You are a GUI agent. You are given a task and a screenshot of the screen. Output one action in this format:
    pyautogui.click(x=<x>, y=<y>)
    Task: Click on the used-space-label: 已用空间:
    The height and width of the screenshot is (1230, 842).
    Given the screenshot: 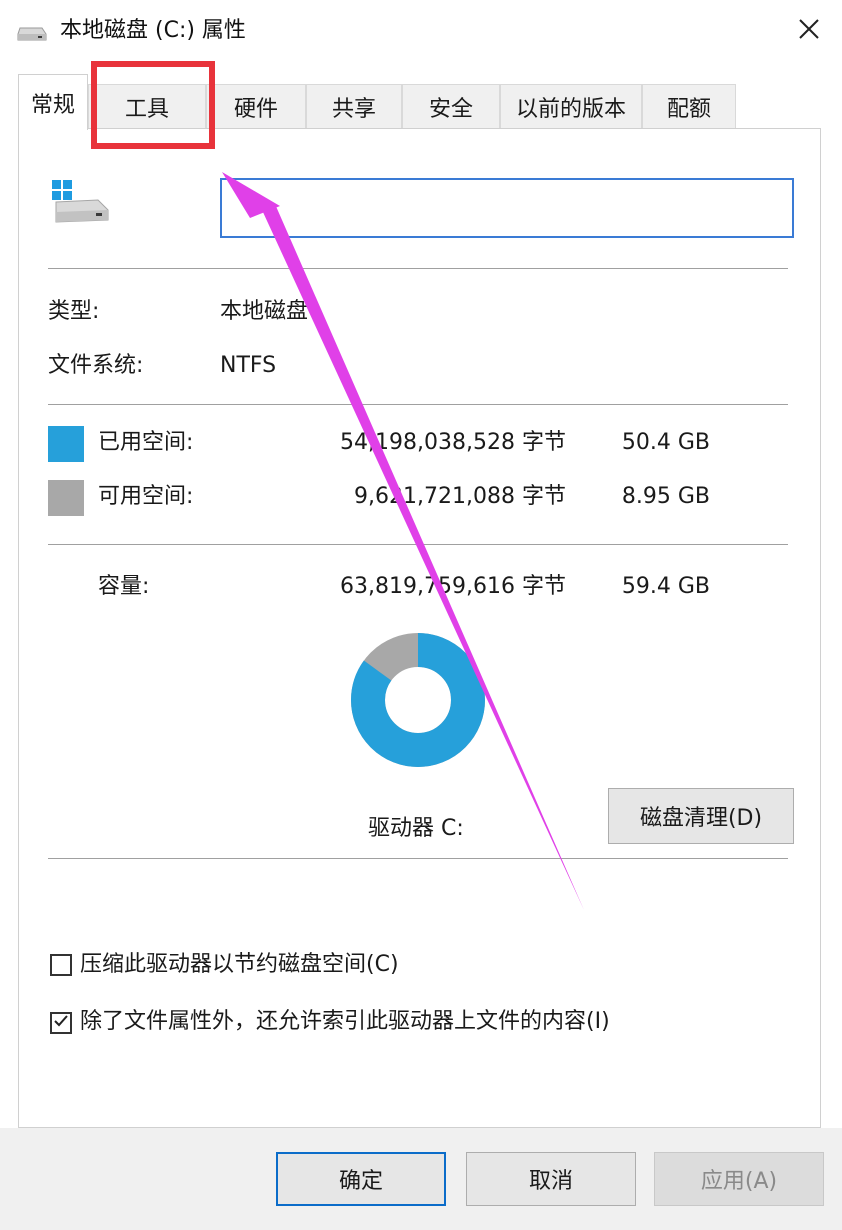 What is the action you would take?
    pyautogui.click(x=146, y=442)
    